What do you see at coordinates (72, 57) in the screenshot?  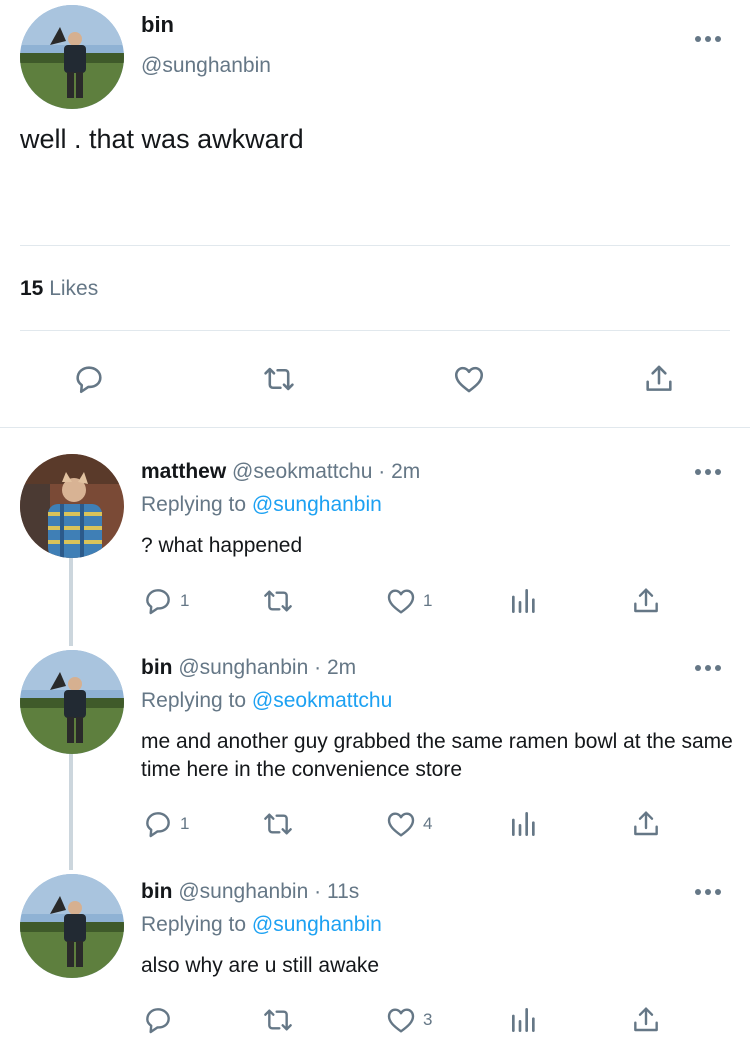 I see `main-avatar` at bounding box center [72, 57].